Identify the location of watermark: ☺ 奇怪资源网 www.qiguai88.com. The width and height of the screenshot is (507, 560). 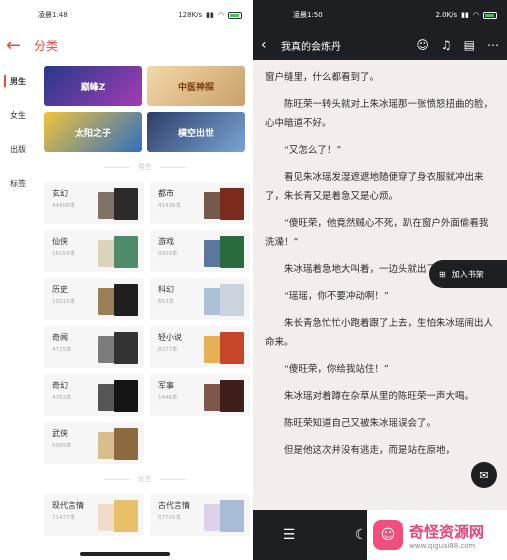
(437, 535).